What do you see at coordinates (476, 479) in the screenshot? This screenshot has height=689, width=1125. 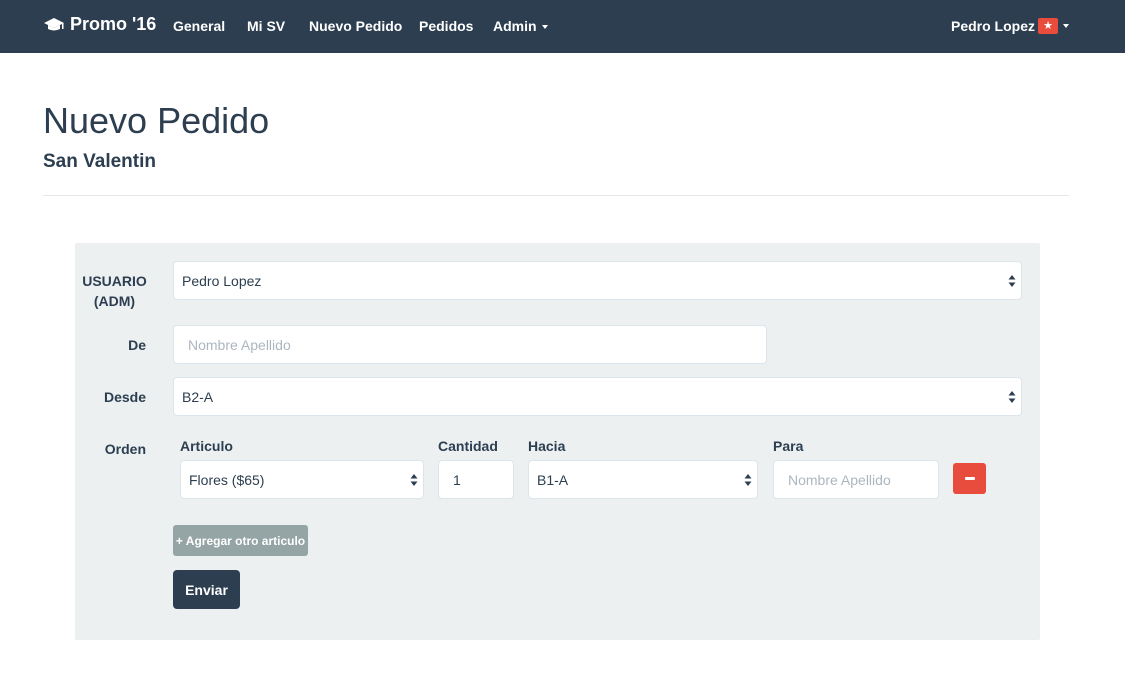 I see `cantidad-input: 1` at bounding box center [476, 479].